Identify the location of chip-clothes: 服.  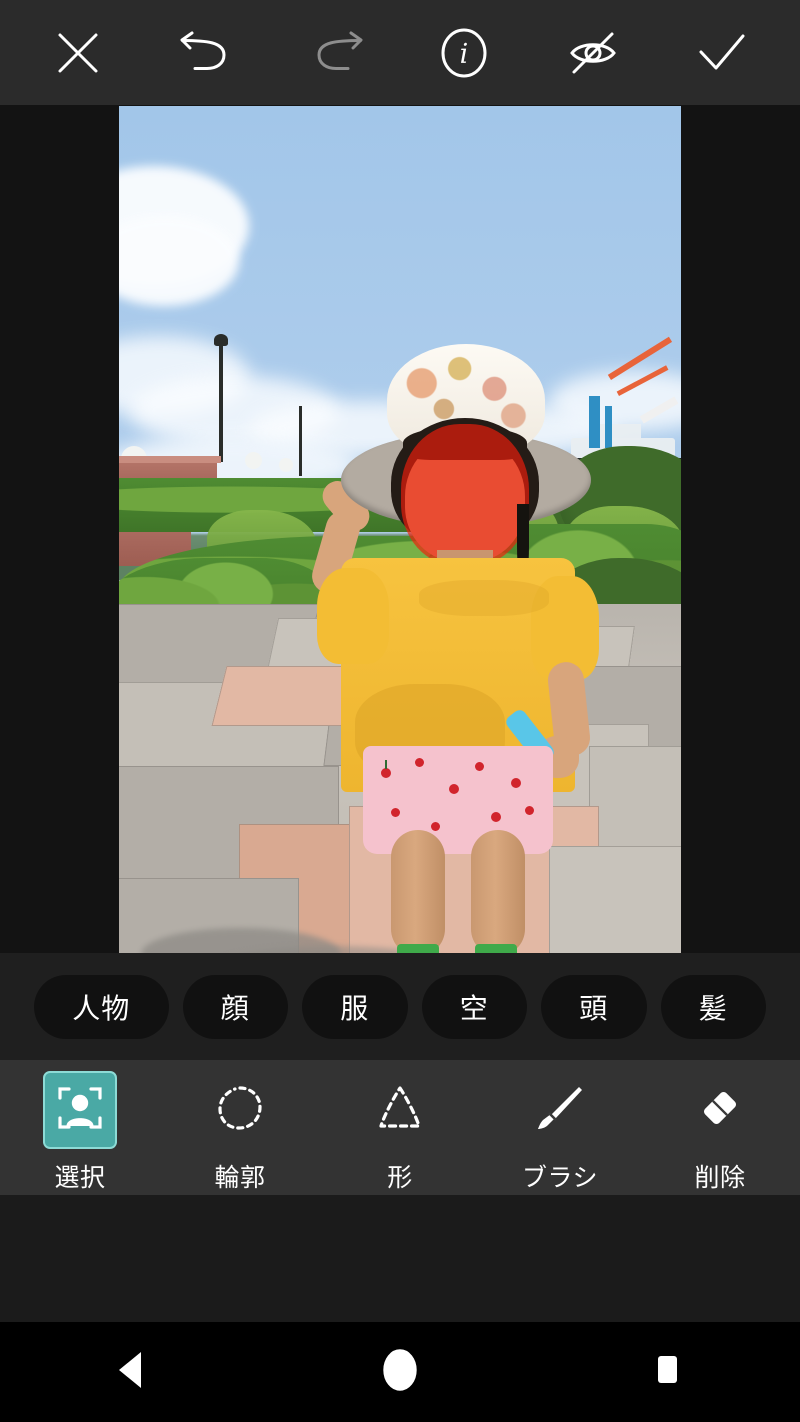
(355, 1006).